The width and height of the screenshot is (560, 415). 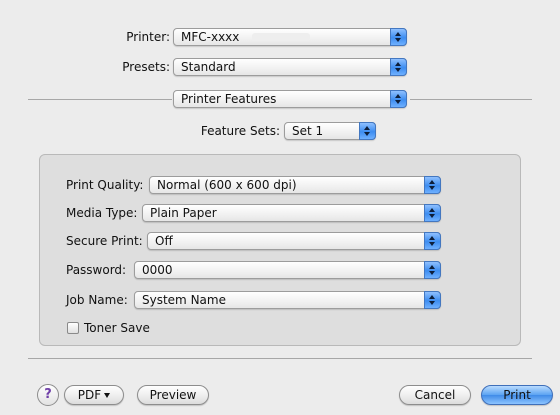 What do you see at coordinates (208, 67) in the screenshot?
I see `presets-value: Standard` at bounding box center [208, 67].